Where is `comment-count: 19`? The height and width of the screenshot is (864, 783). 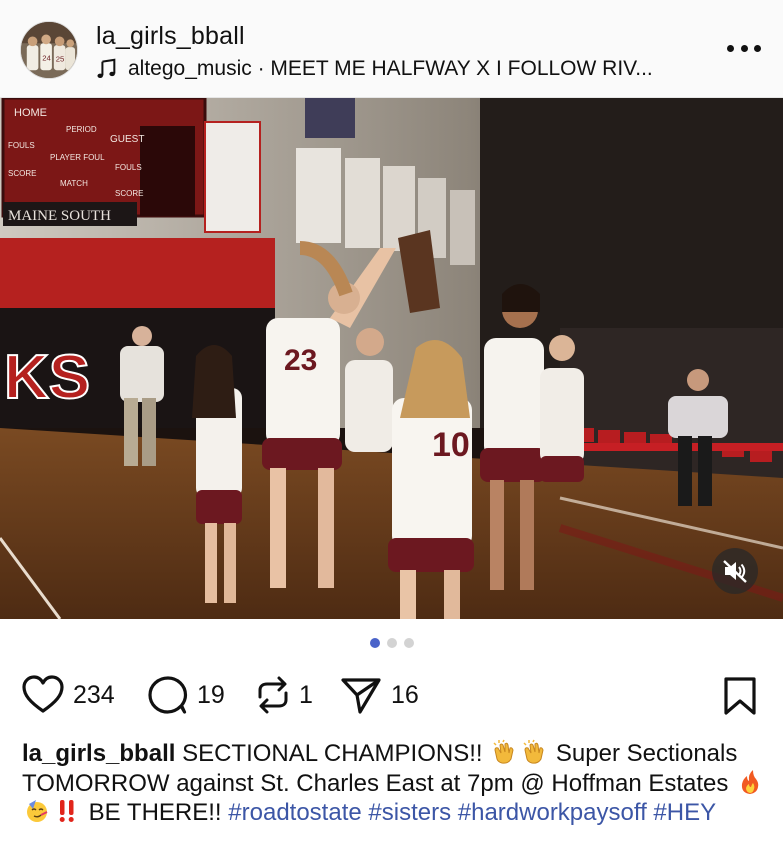 comment-count: 19 is located at coordinates (211, 694).